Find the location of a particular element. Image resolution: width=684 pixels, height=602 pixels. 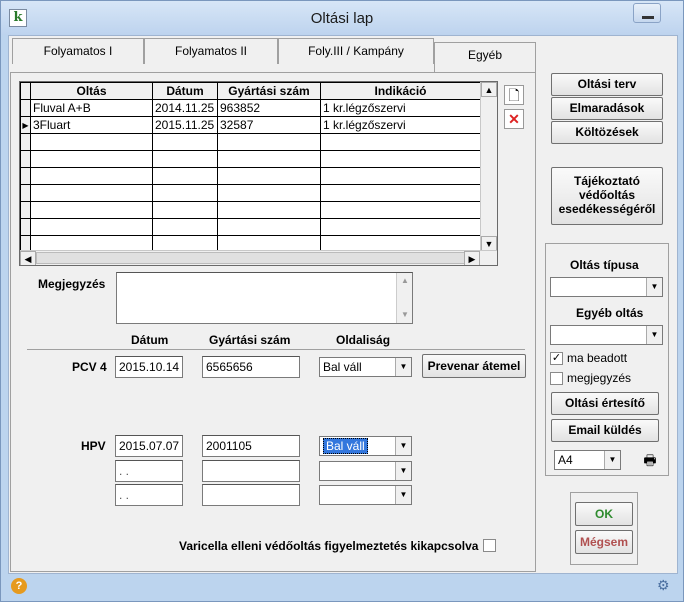

tab-egyeb: Egyéb is located at coordinates (485, 57).